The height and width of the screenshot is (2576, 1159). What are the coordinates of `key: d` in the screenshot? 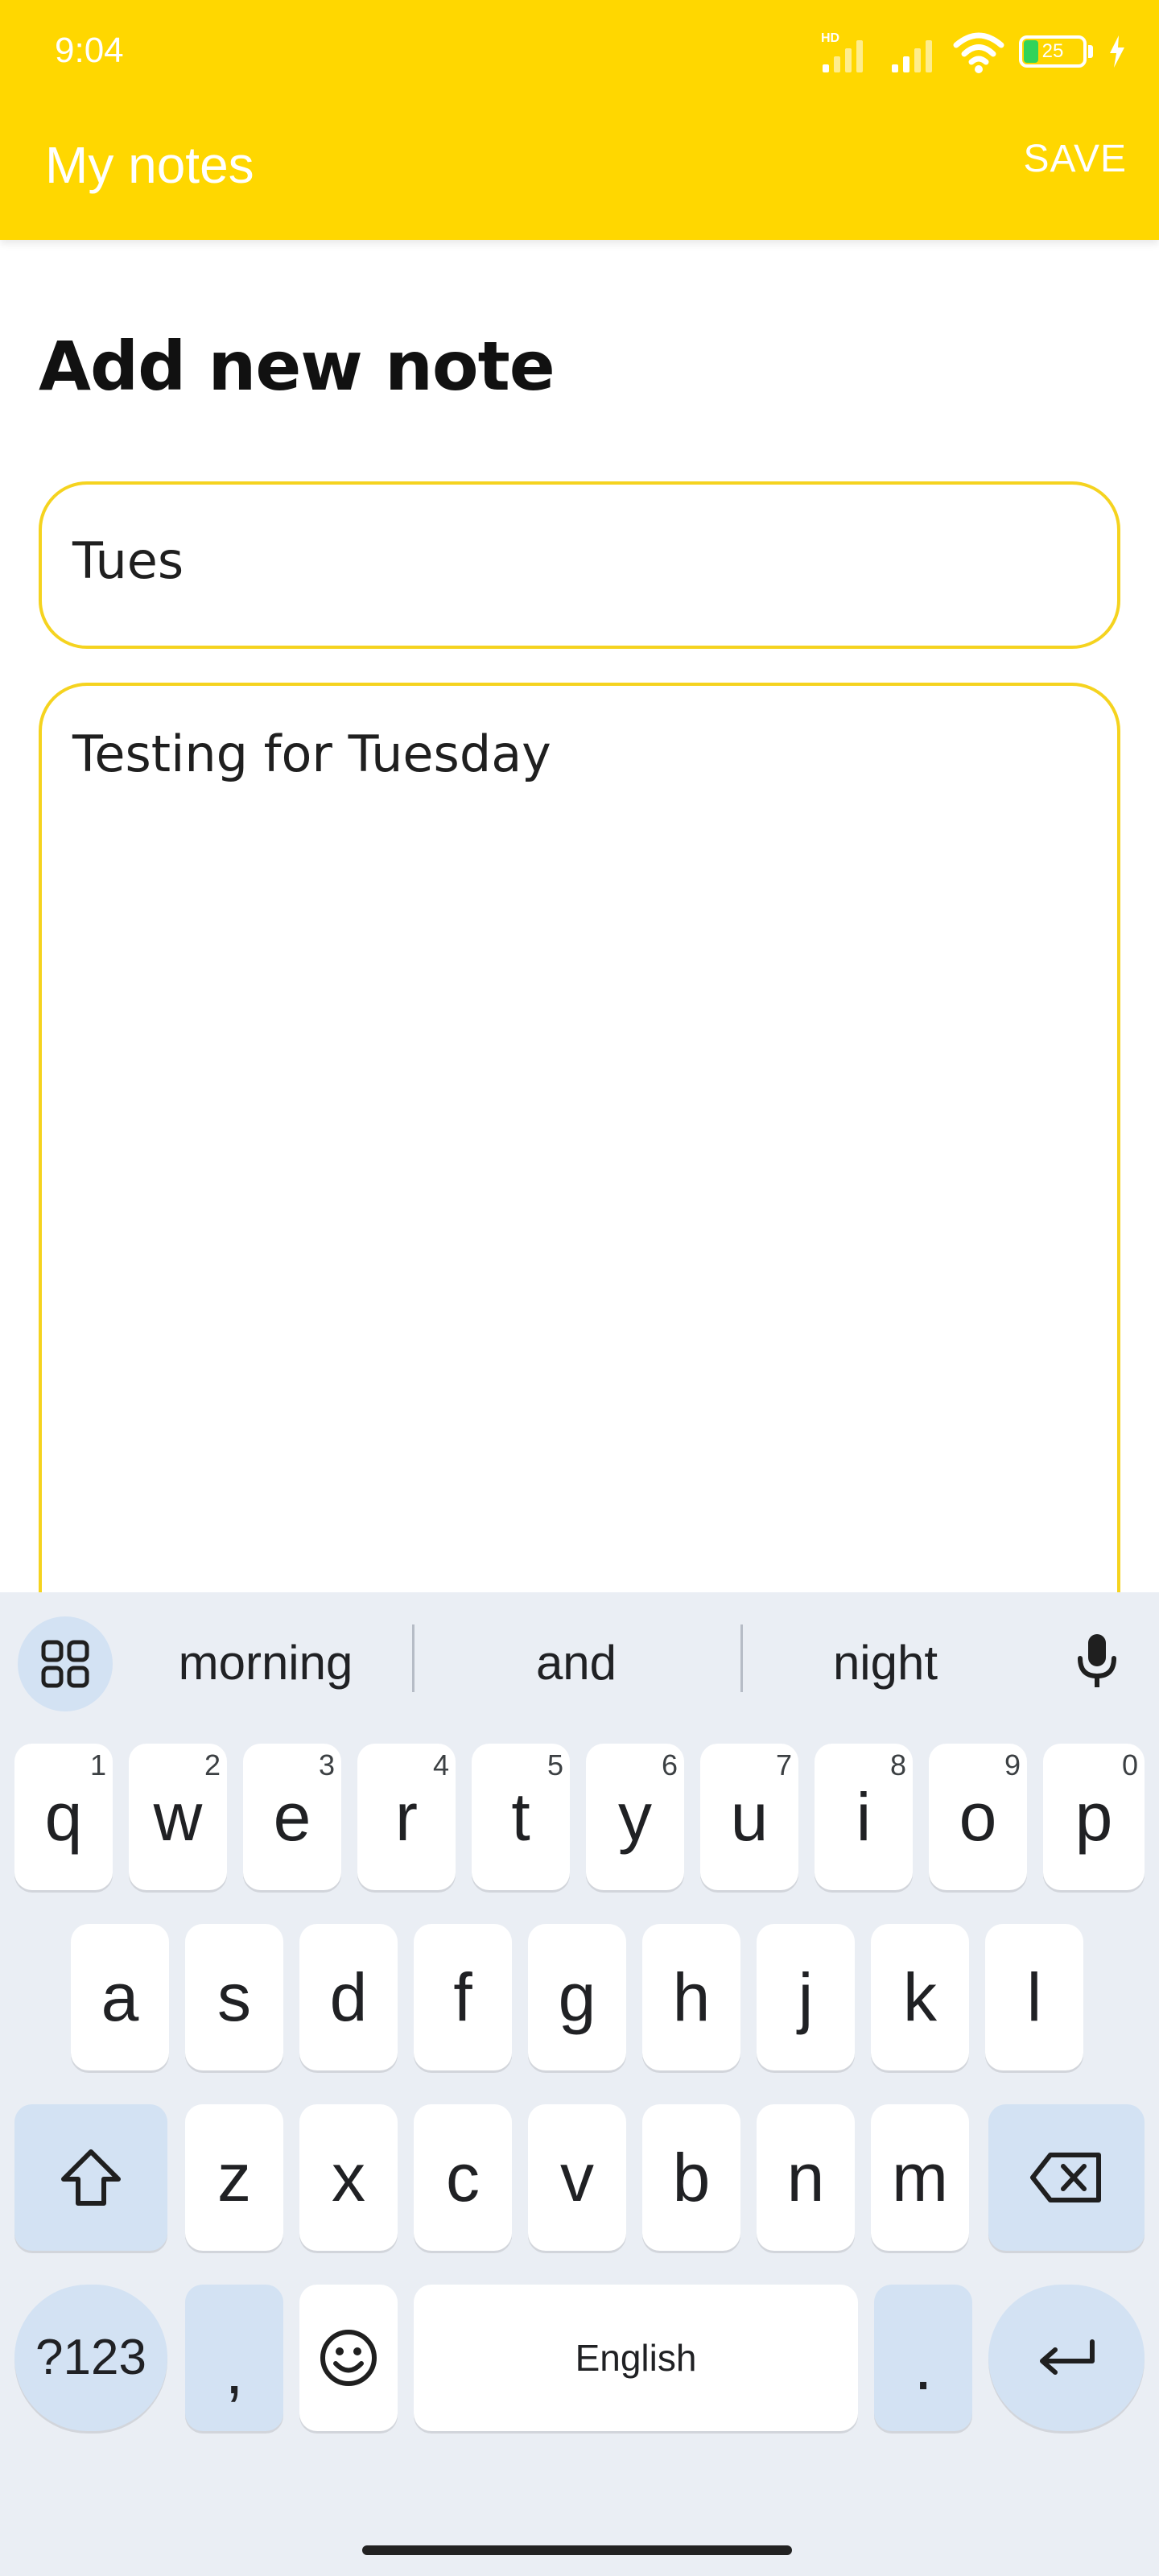 It's located at (348, 1997).